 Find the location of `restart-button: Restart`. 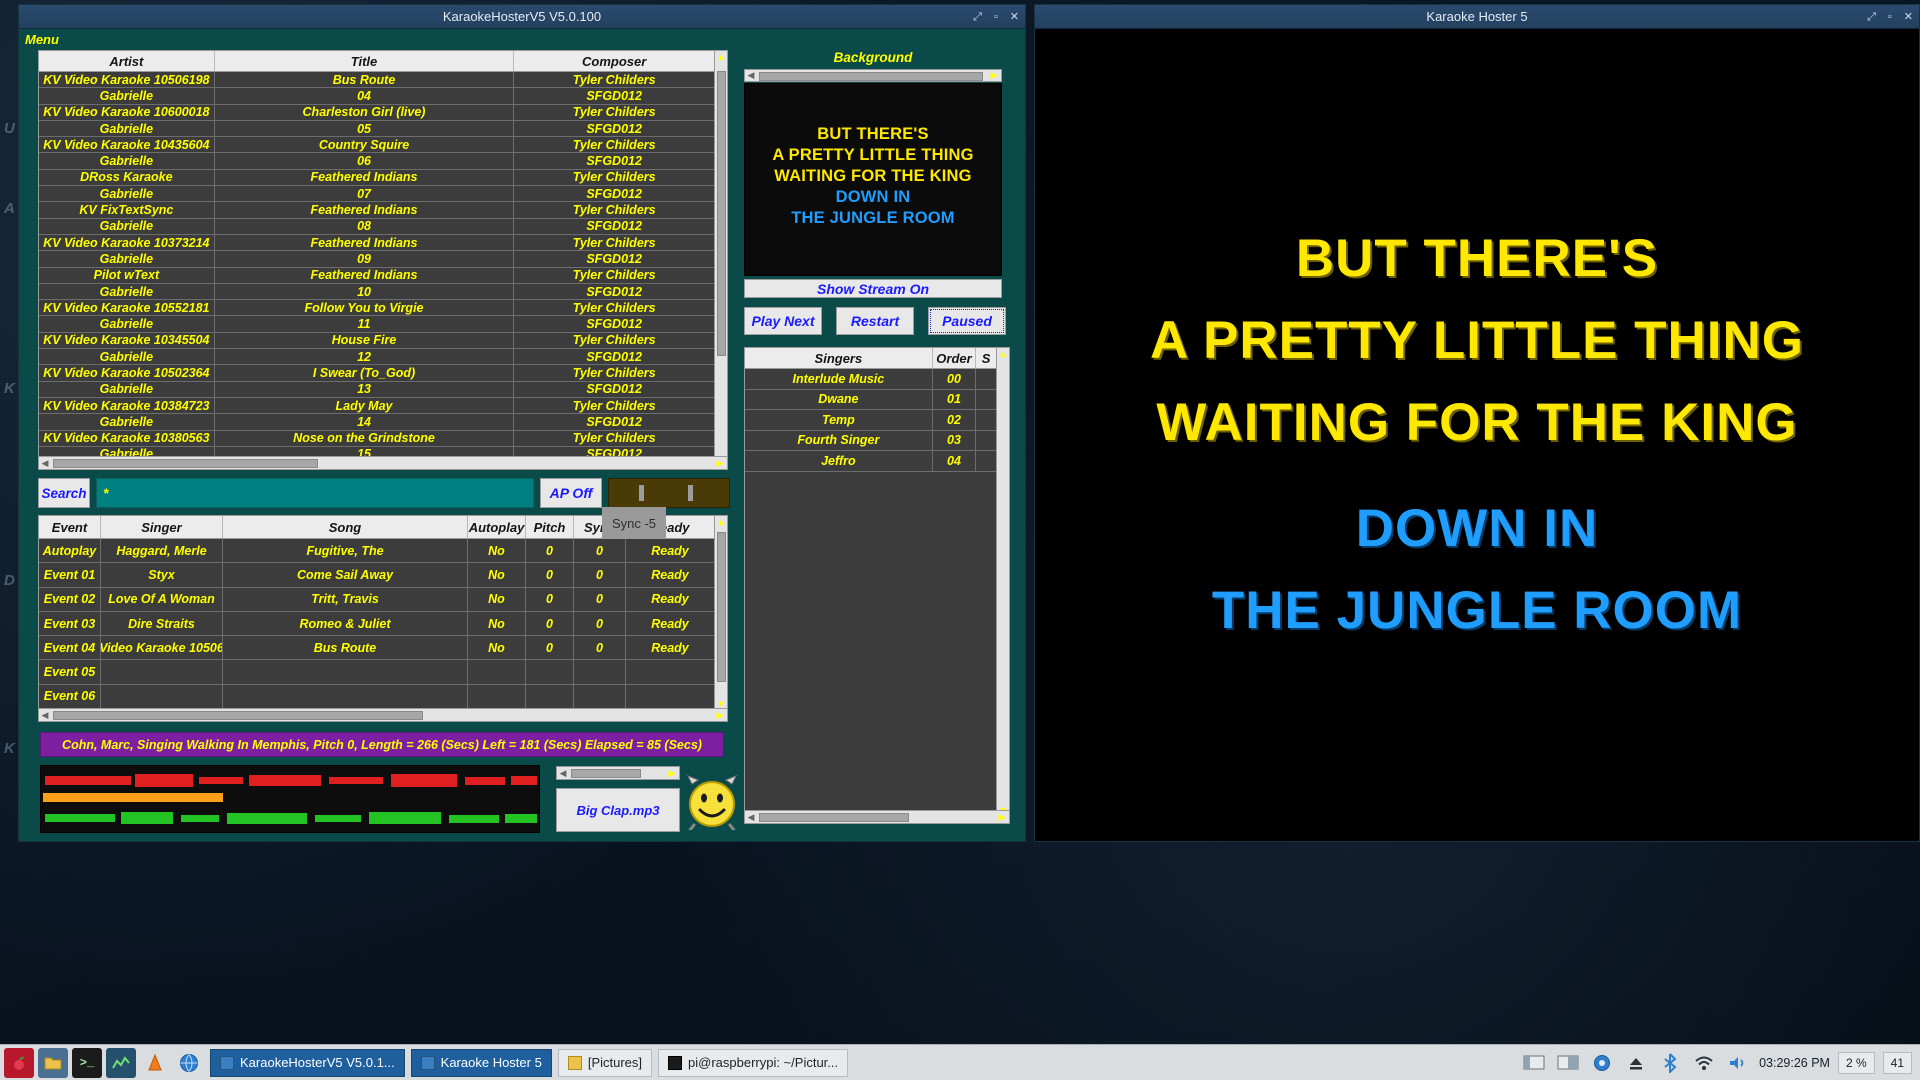

restart-button: Restart is located at coordinates (875, 321).